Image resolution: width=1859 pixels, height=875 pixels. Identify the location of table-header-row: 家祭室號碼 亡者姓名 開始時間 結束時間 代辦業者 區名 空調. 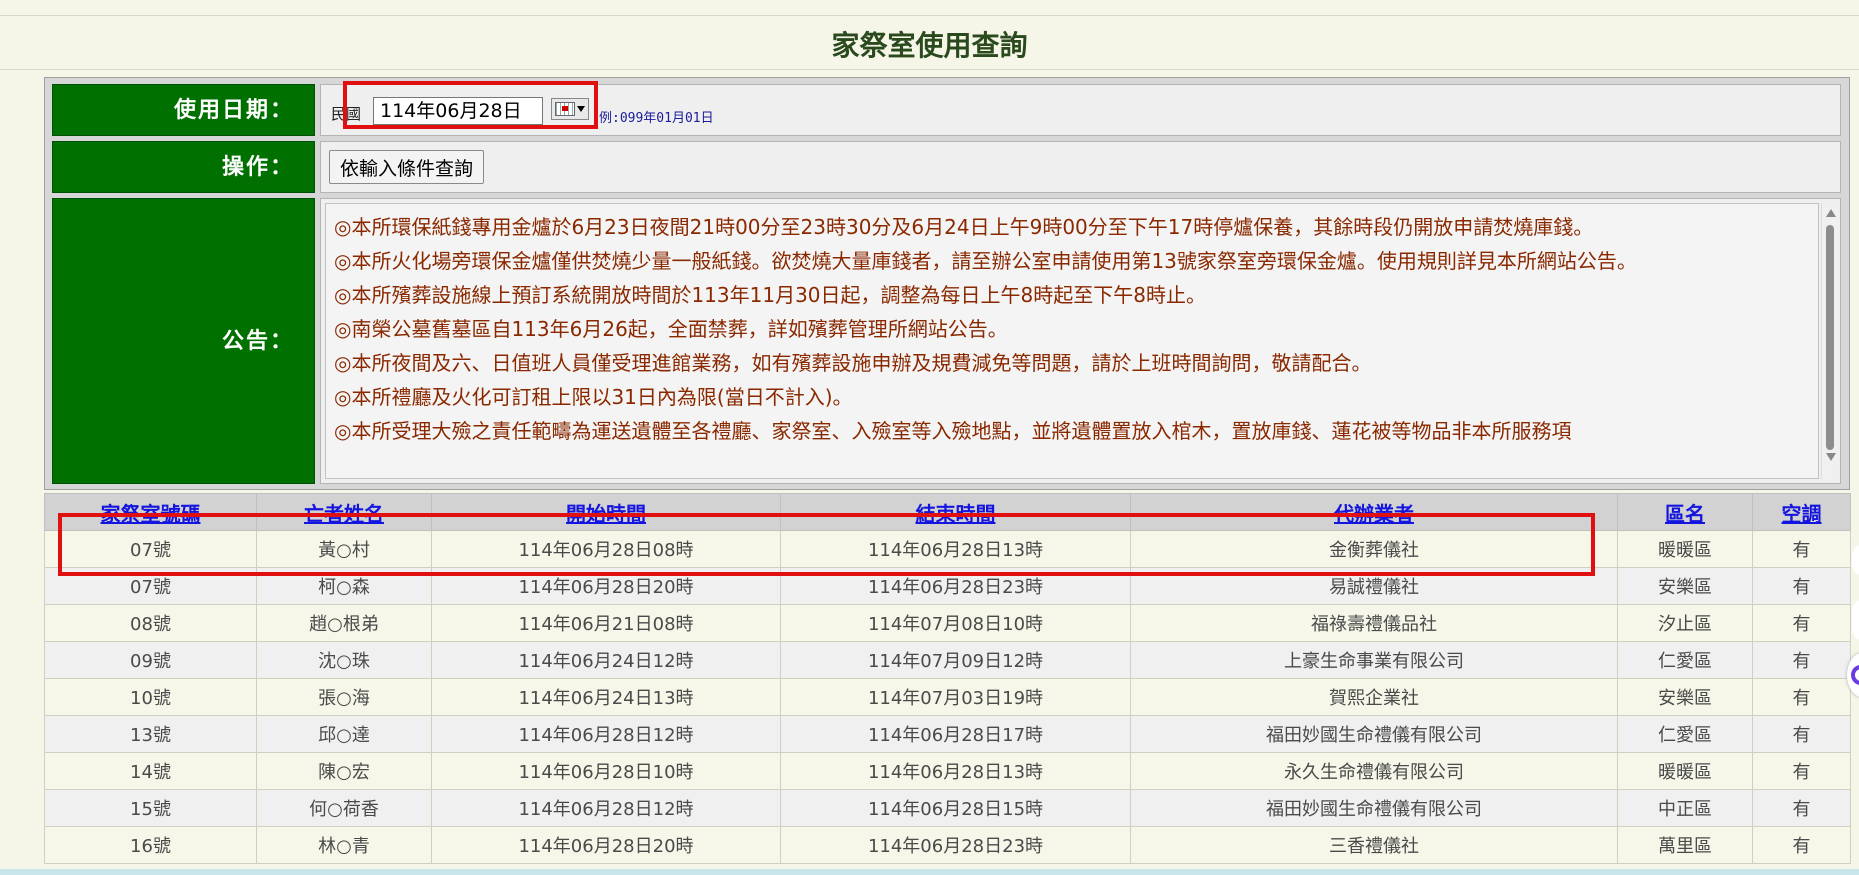
(947, 512).